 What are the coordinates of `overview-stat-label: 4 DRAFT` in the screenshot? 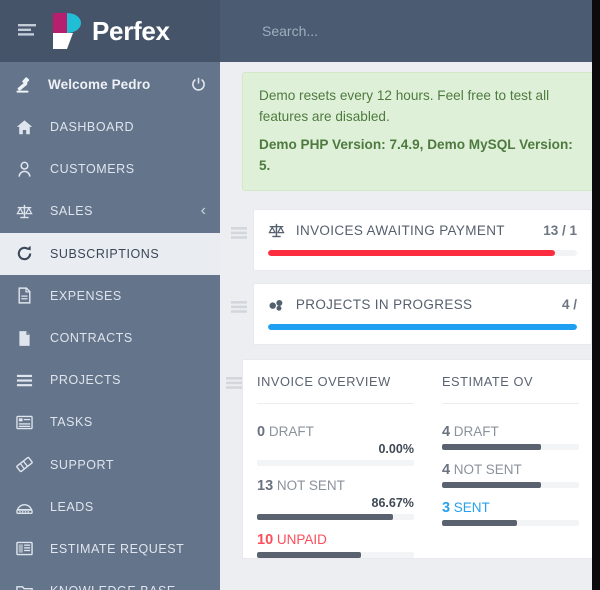 It's located at (510, 432).